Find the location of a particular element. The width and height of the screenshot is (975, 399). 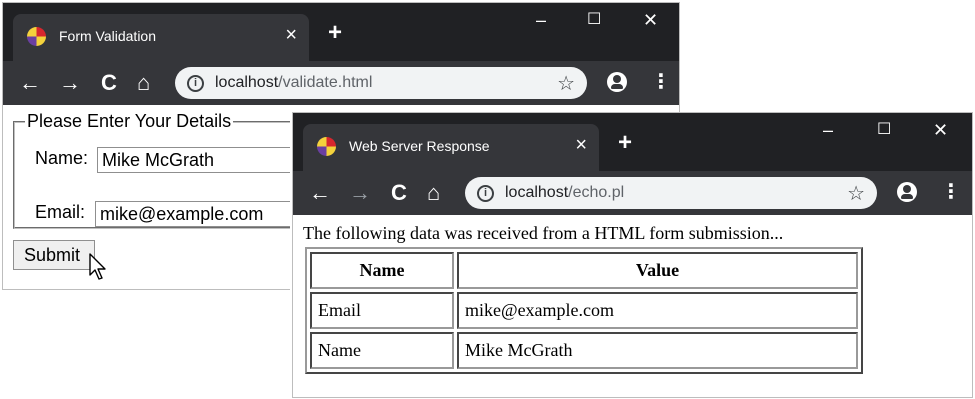

url-text: localhost/validate.html is located at coordinates (293, 83).